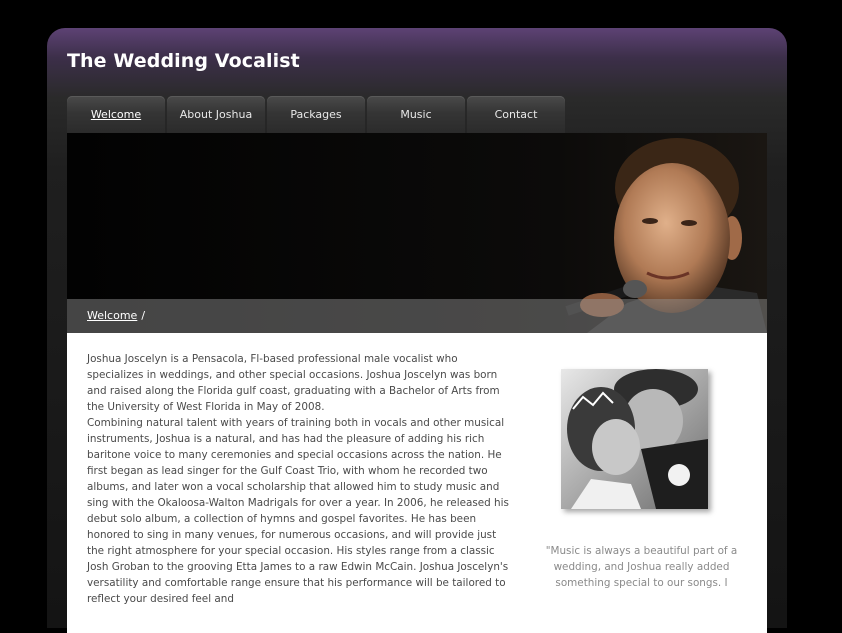 Image resolution: width=842 pixels, height=633 pixels. I want to click on tab-packages-label: Packages, so click(315, 114).